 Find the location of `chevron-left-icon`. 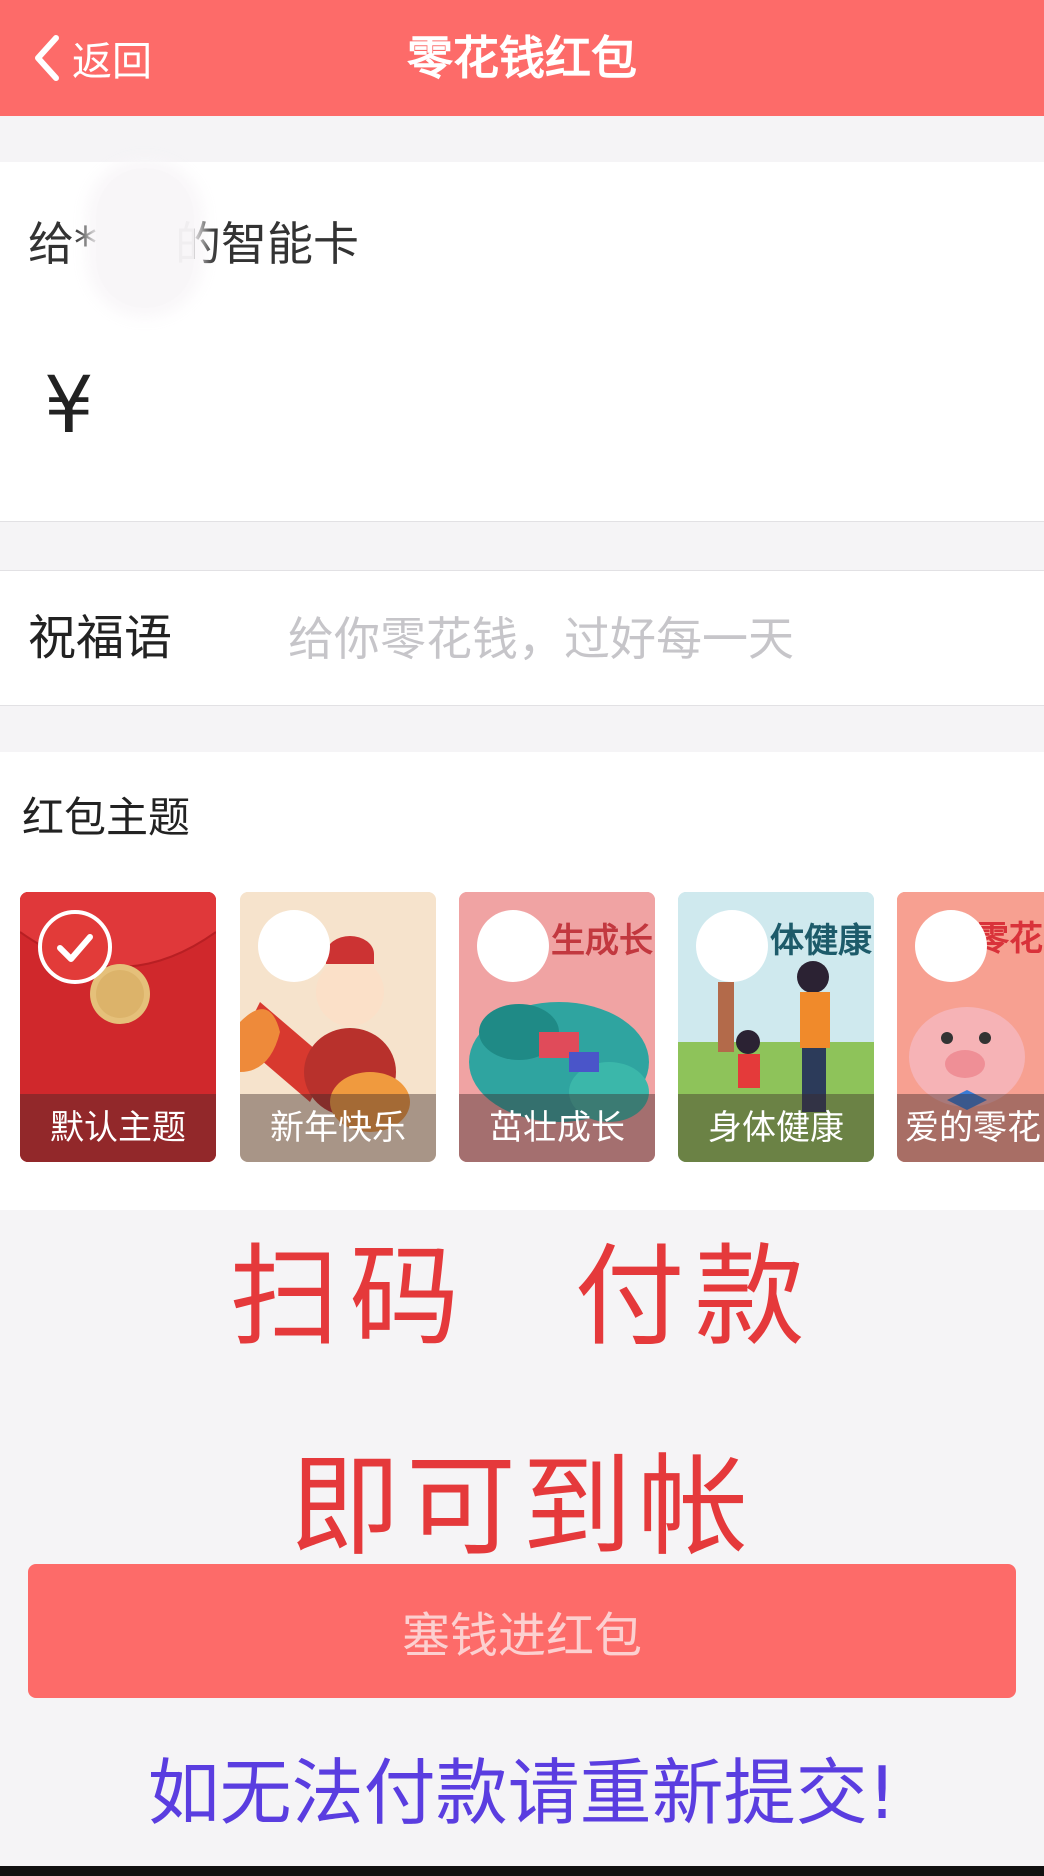

chevron-left-icon is located at coordinates (47, 58).